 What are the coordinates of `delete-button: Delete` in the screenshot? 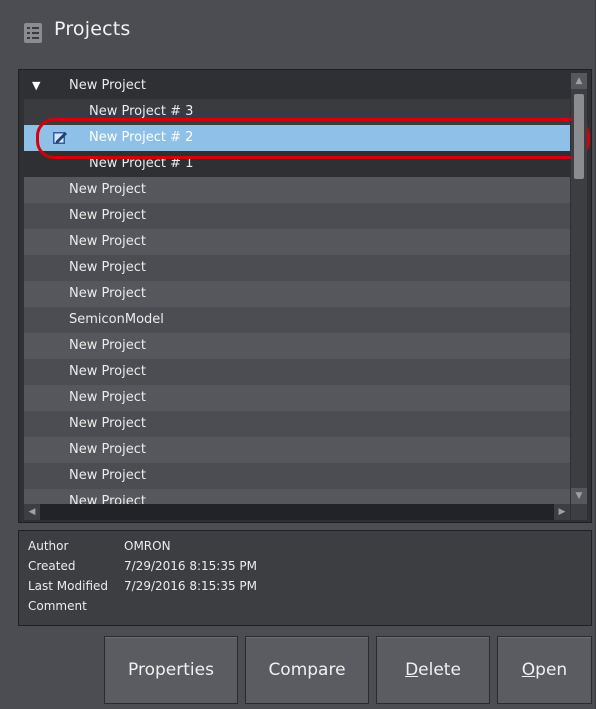 It's located at (433, 670).